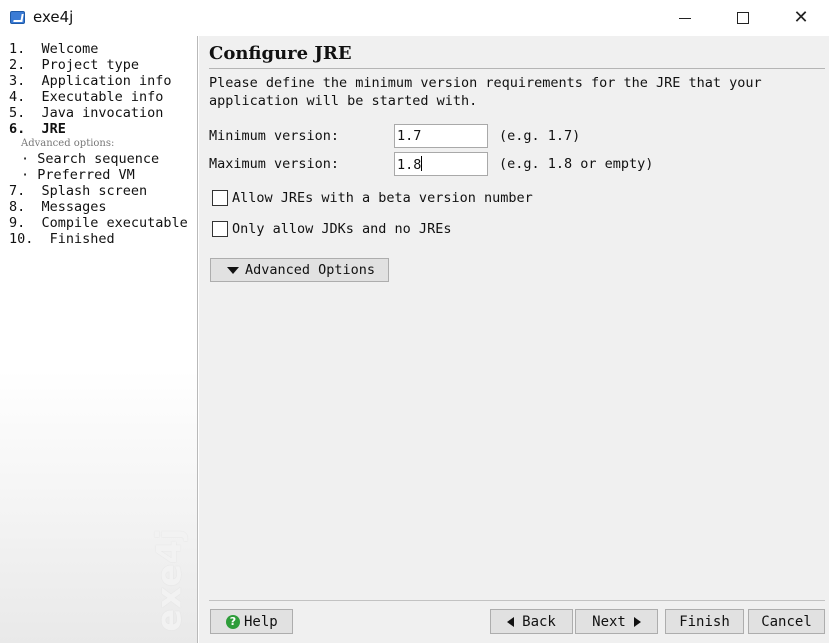  I want to click on min-version-input: 1.7, so click(441, 136).